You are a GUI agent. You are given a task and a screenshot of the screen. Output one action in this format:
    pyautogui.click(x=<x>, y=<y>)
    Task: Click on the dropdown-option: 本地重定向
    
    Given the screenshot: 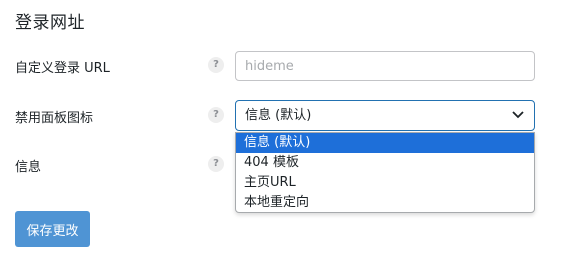 What is the action you would take?
    pyautogui.click(x=385, y=202)
    